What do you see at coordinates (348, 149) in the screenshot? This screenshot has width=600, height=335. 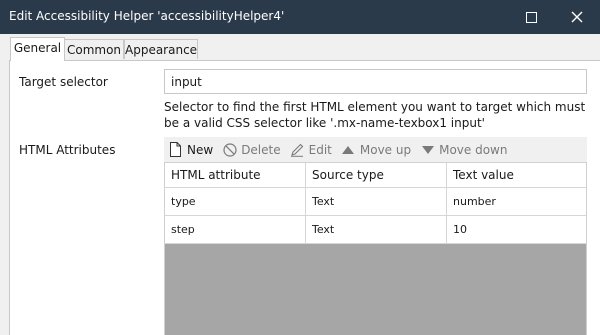 I see `arrow-up-icon` at bounding box center [348, 149].